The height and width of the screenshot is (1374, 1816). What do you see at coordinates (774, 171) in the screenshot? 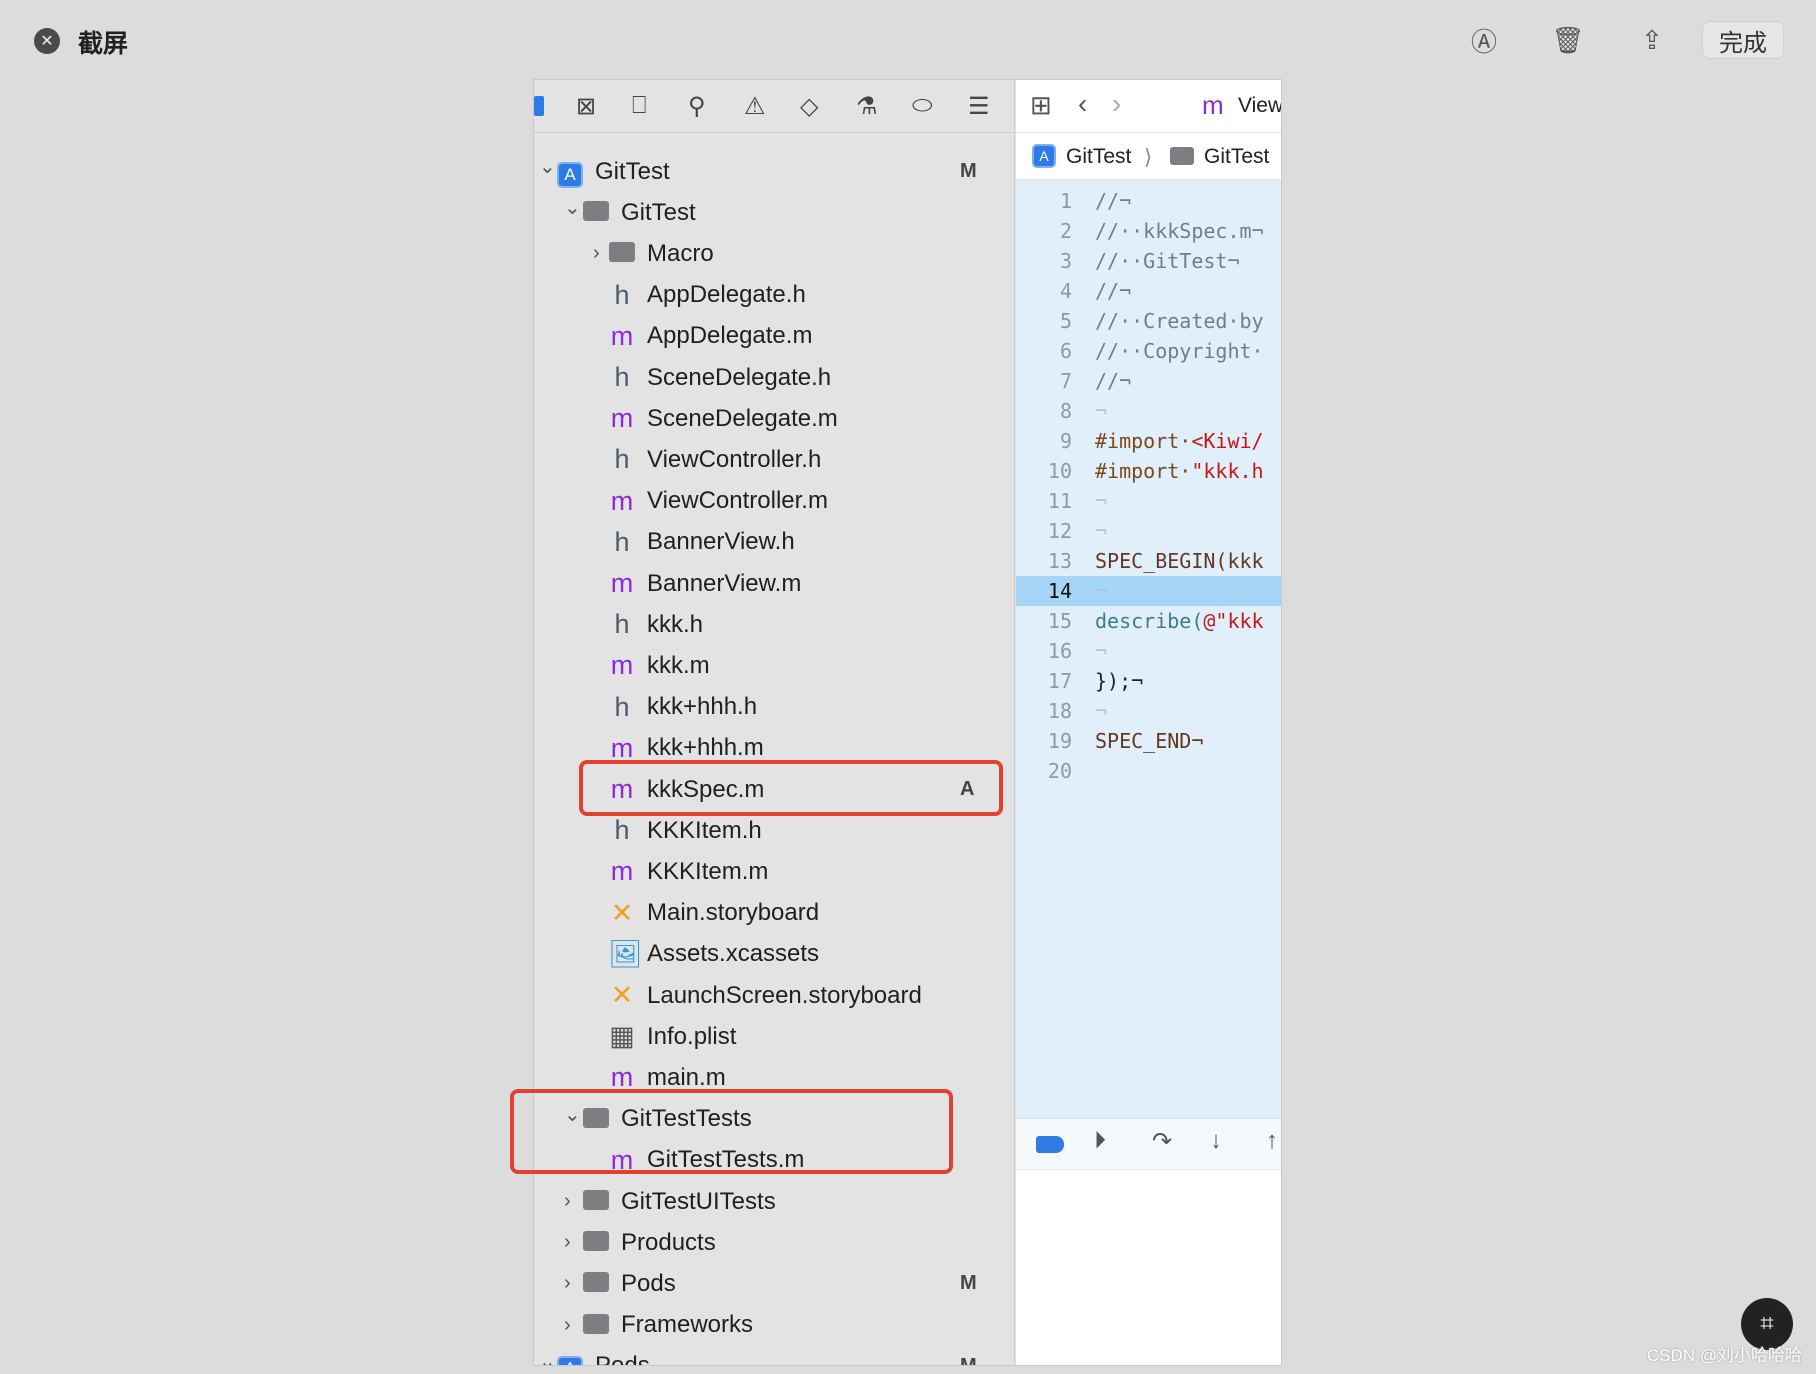
I see `navigator-row: ⌄ A GitTest M` at bounding box center [774, 171].